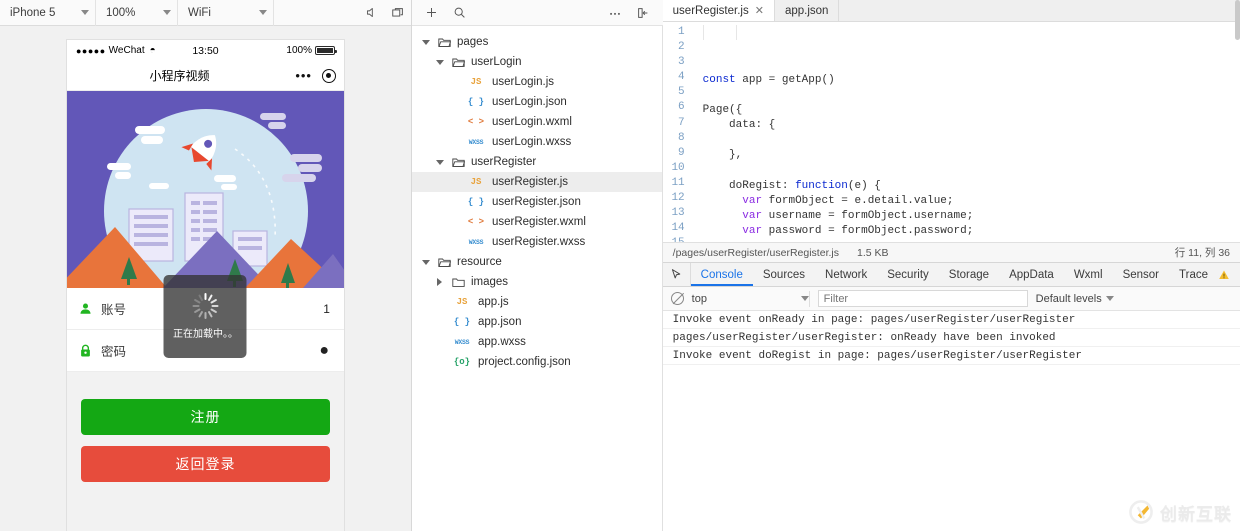 Image resolution: width=1240 pixels, height=531 pixels. What do you see at coordinates (432, 13) in the screenshot?
I see `plus-icon` at bounding box center [432, 13].